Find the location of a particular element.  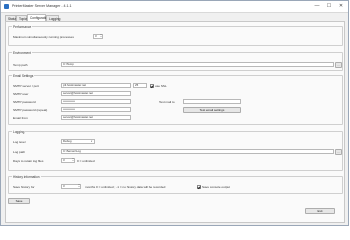

use-ssl-label: use SSL is located at coordinates (161, 86).